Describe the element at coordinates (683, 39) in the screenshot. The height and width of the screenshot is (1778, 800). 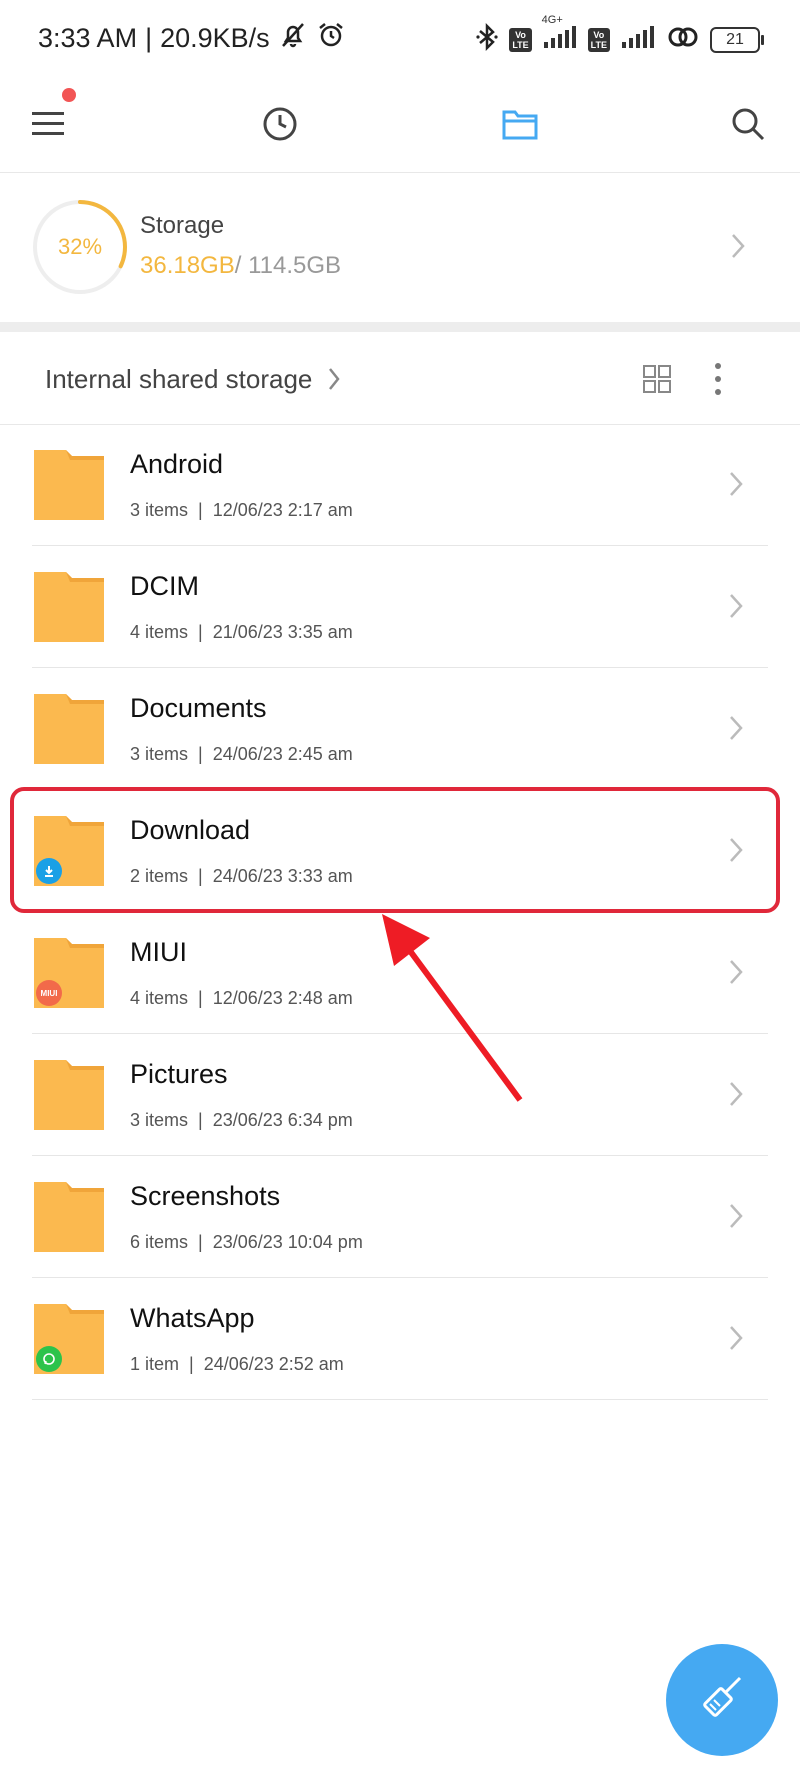
I see `hotspot-link-icon` at that location.